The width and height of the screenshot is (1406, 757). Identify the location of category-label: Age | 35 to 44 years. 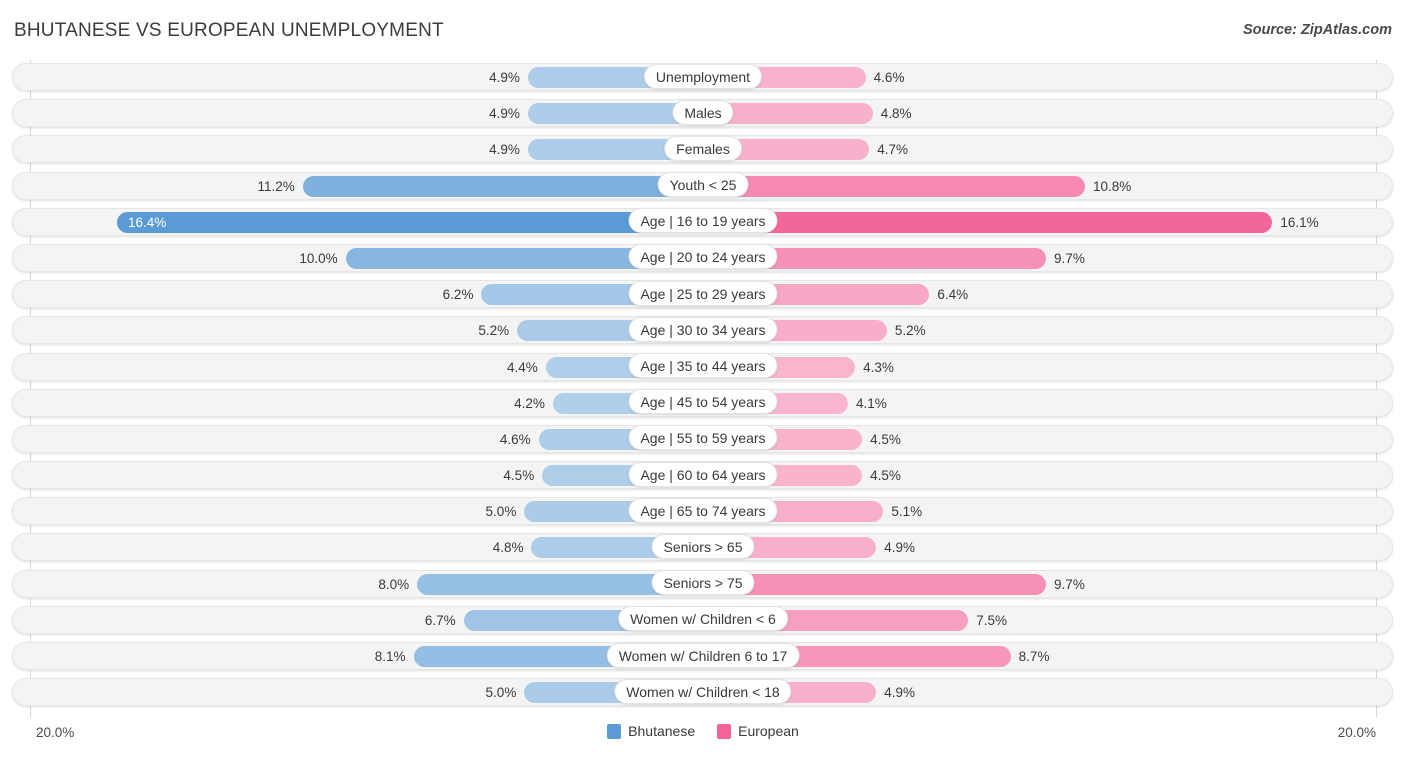
(703, 365).